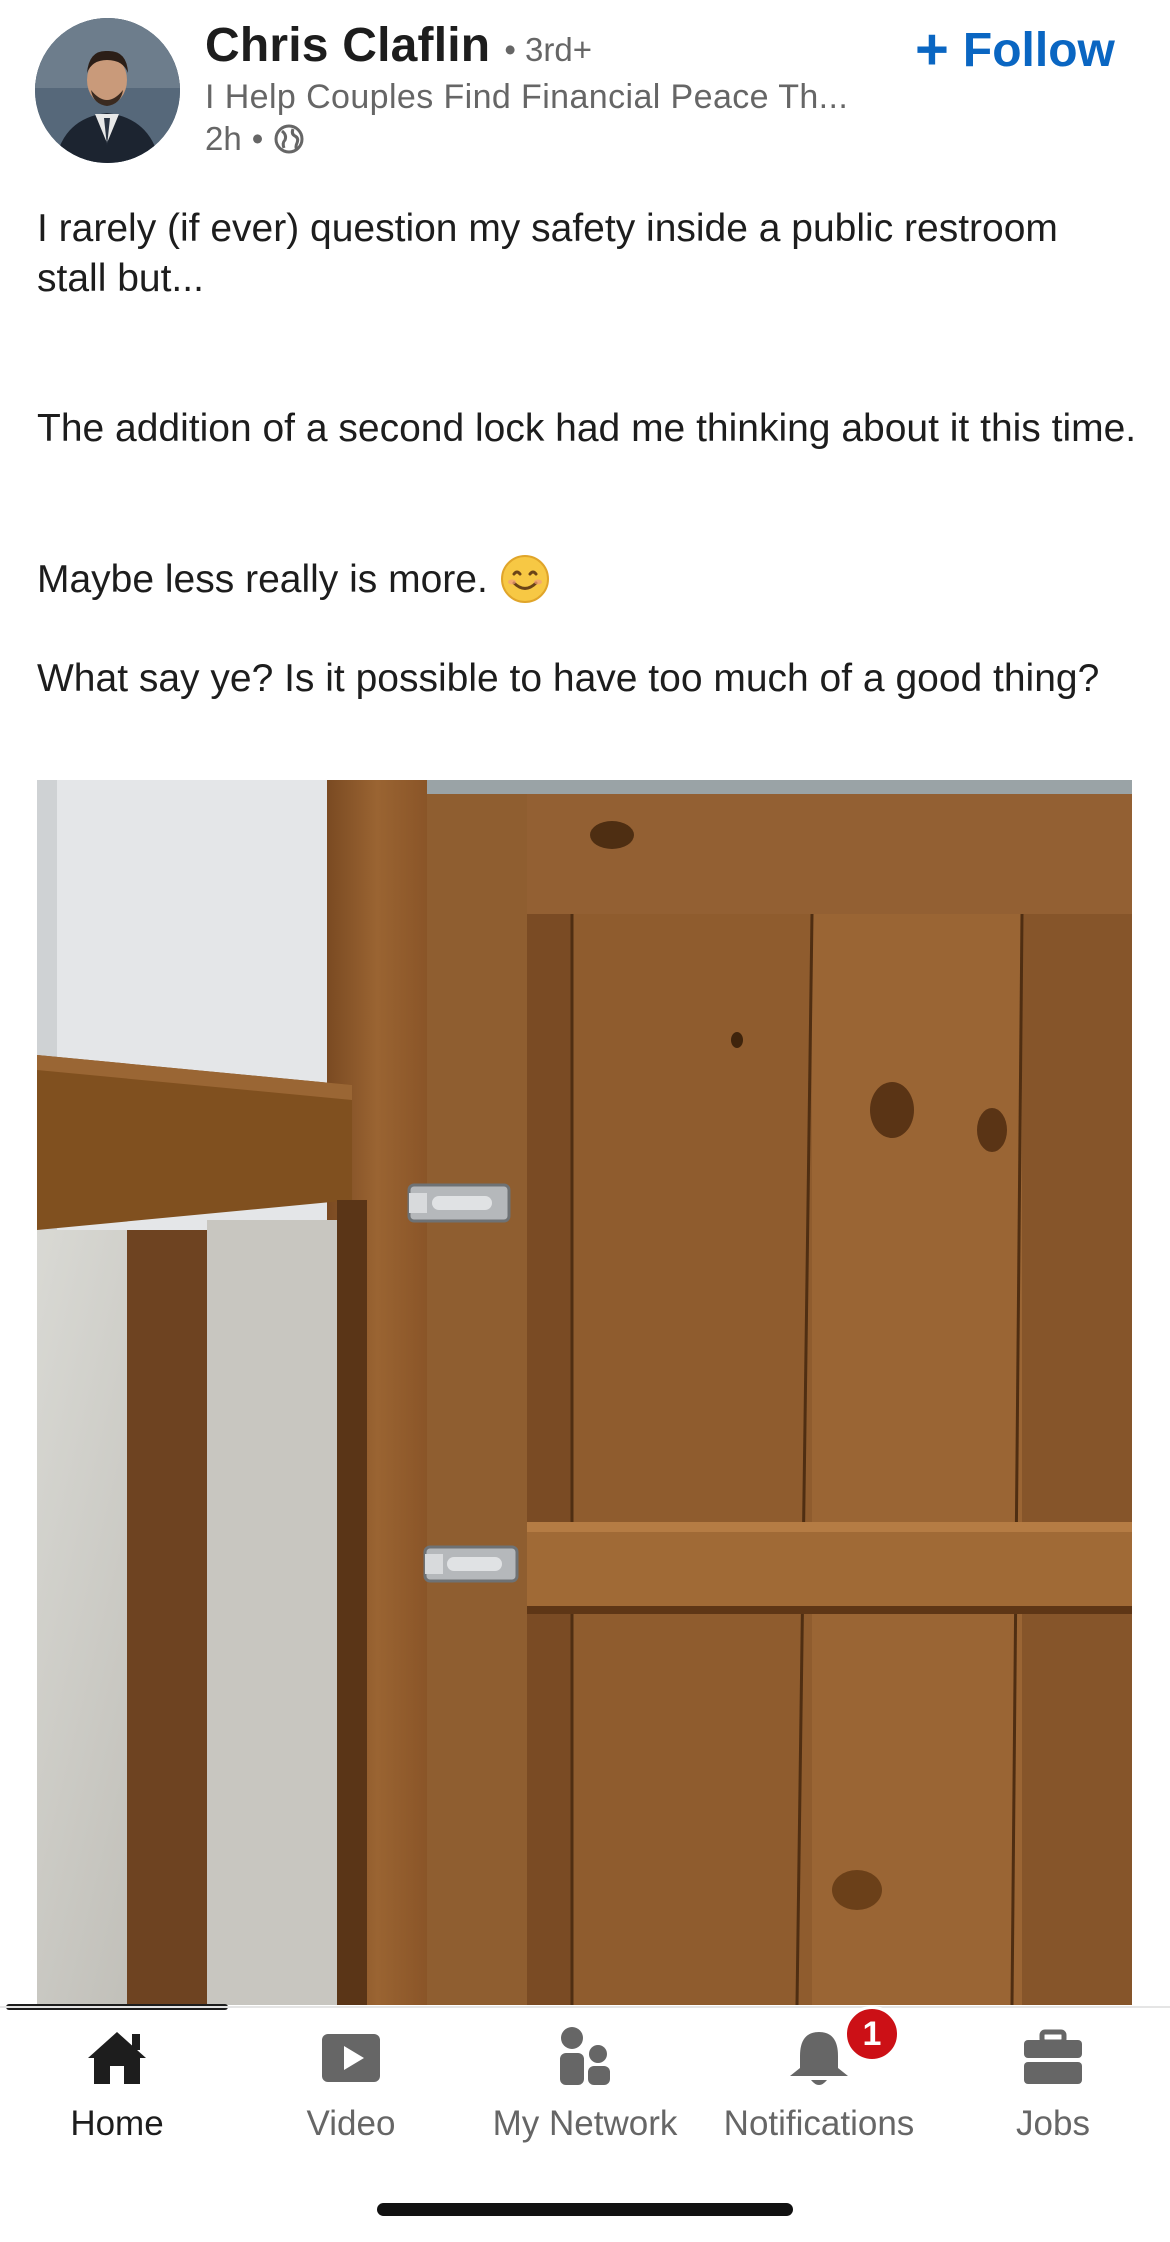 This screenshot has width=1170, height=2242. I want to click on author-avatar, so click(107, 90).